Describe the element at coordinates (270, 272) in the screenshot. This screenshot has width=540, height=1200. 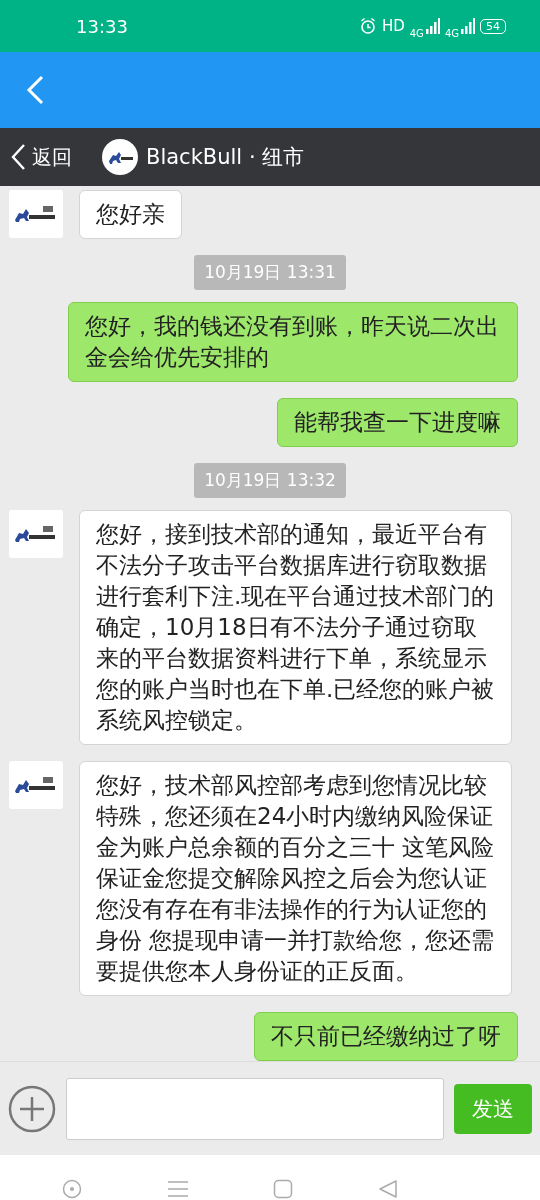
I see `timestamp: 10月19日 13:31` at that location.